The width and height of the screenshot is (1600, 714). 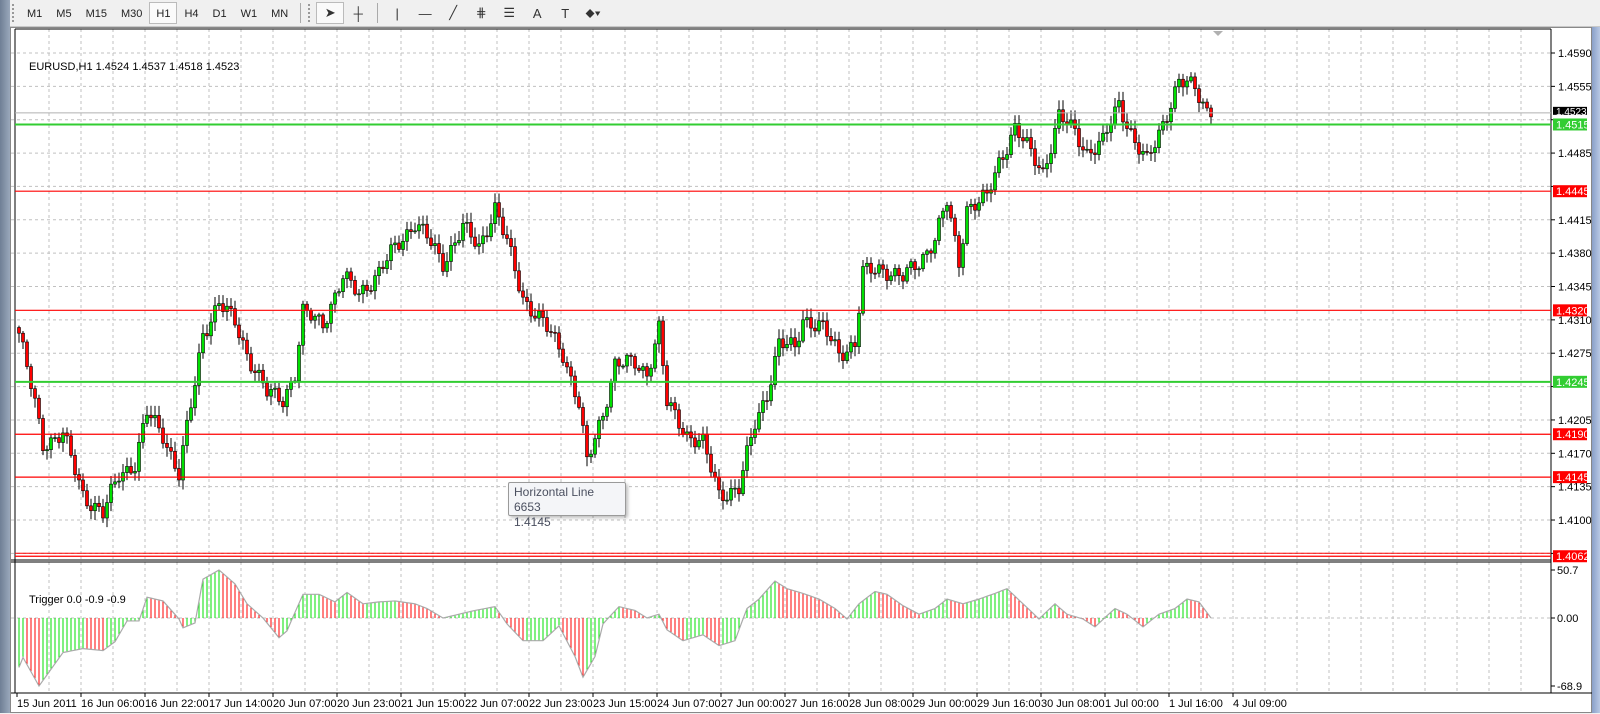 What do you see at coordinates (220, 13) in the screenshot?
I see `timeframe-d1-button: D1` at bounding box center [220, 13].